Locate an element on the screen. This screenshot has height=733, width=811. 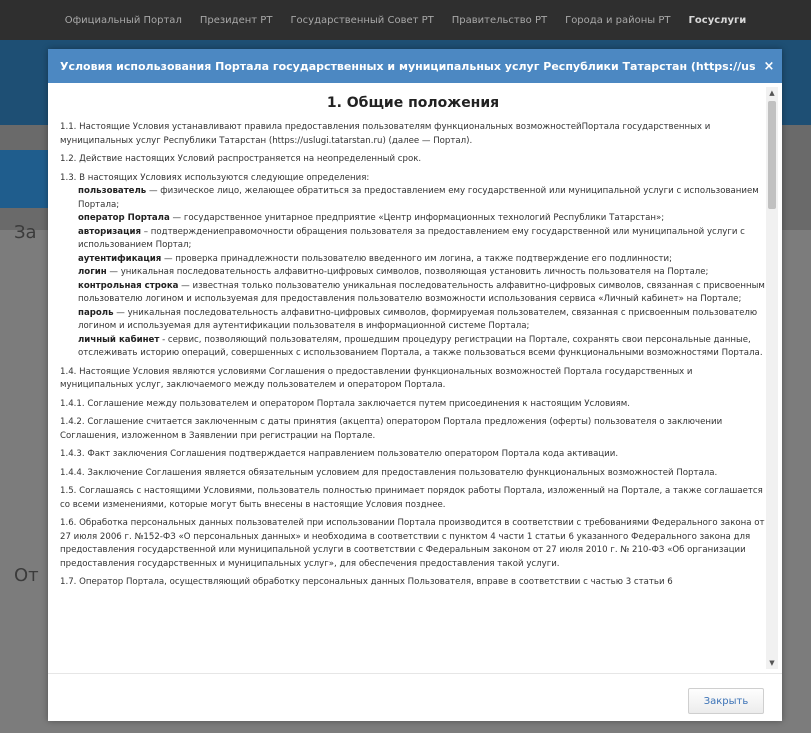
definition-term: пользователь is located at coordinates (112, 191).